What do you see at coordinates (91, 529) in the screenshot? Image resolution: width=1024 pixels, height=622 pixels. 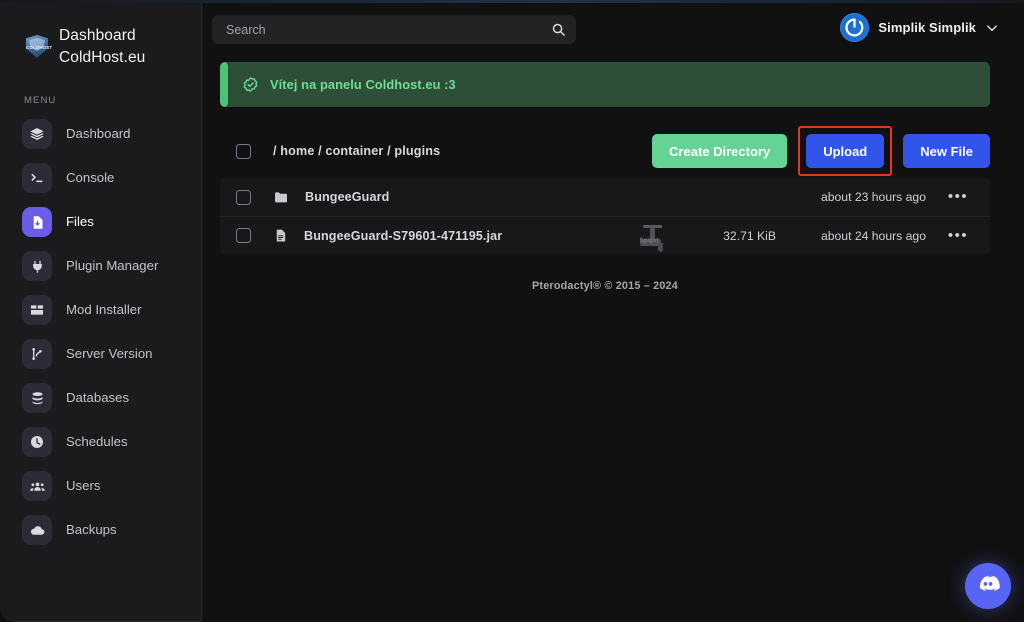 I see `sidebar-item-label: Backups` at bounding box center [91, 529].